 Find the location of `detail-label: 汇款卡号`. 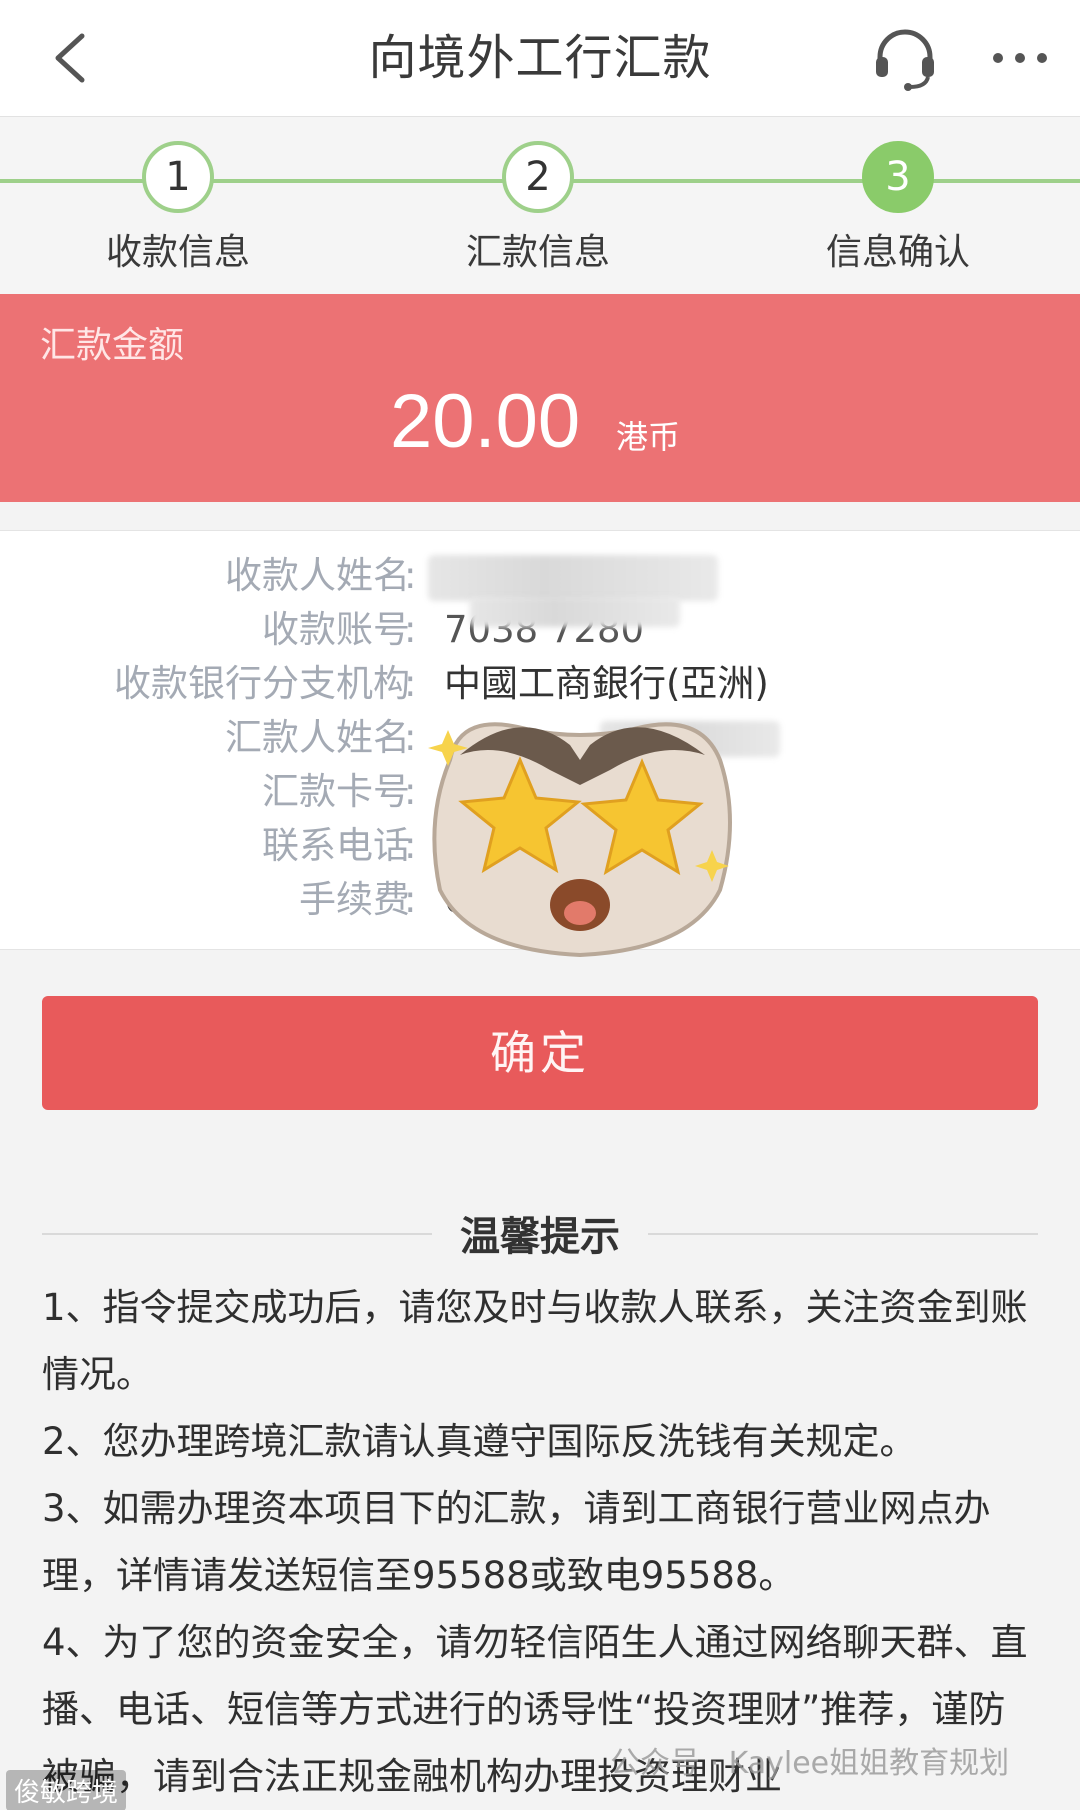

detail-label: 汇款卡号 is located at coordinates (336, 791).